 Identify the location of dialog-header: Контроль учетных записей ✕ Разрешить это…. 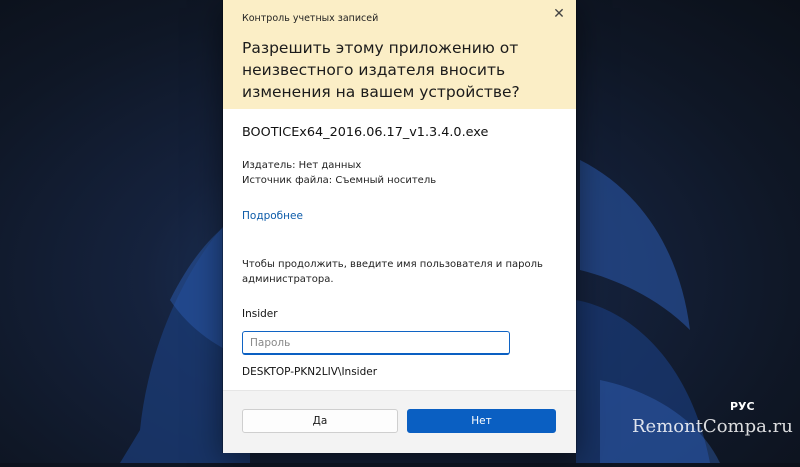
(399, 54).